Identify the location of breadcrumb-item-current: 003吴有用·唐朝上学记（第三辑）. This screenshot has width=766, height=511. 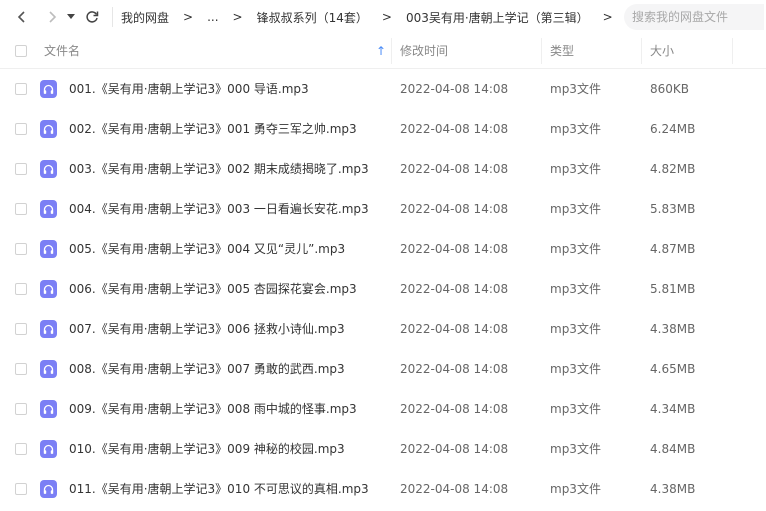
(497, 17).